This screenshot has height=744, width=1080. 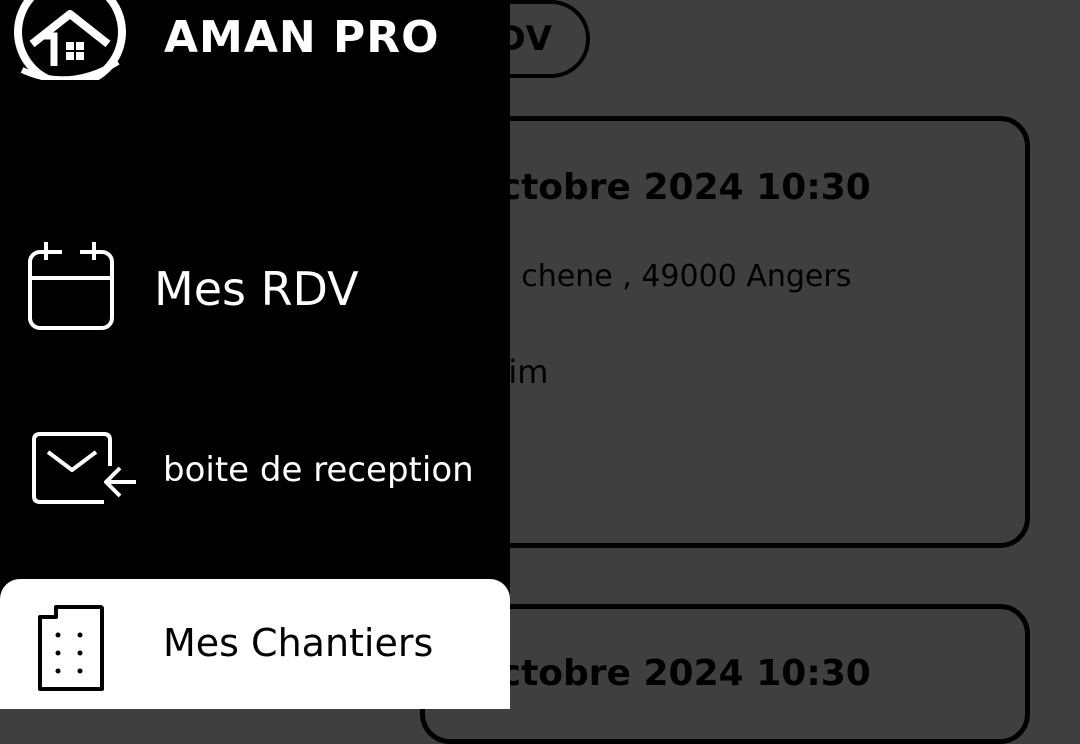 I want to click on appointment-address: ux chene , 49000 Angers, so click(x=663, y=276).